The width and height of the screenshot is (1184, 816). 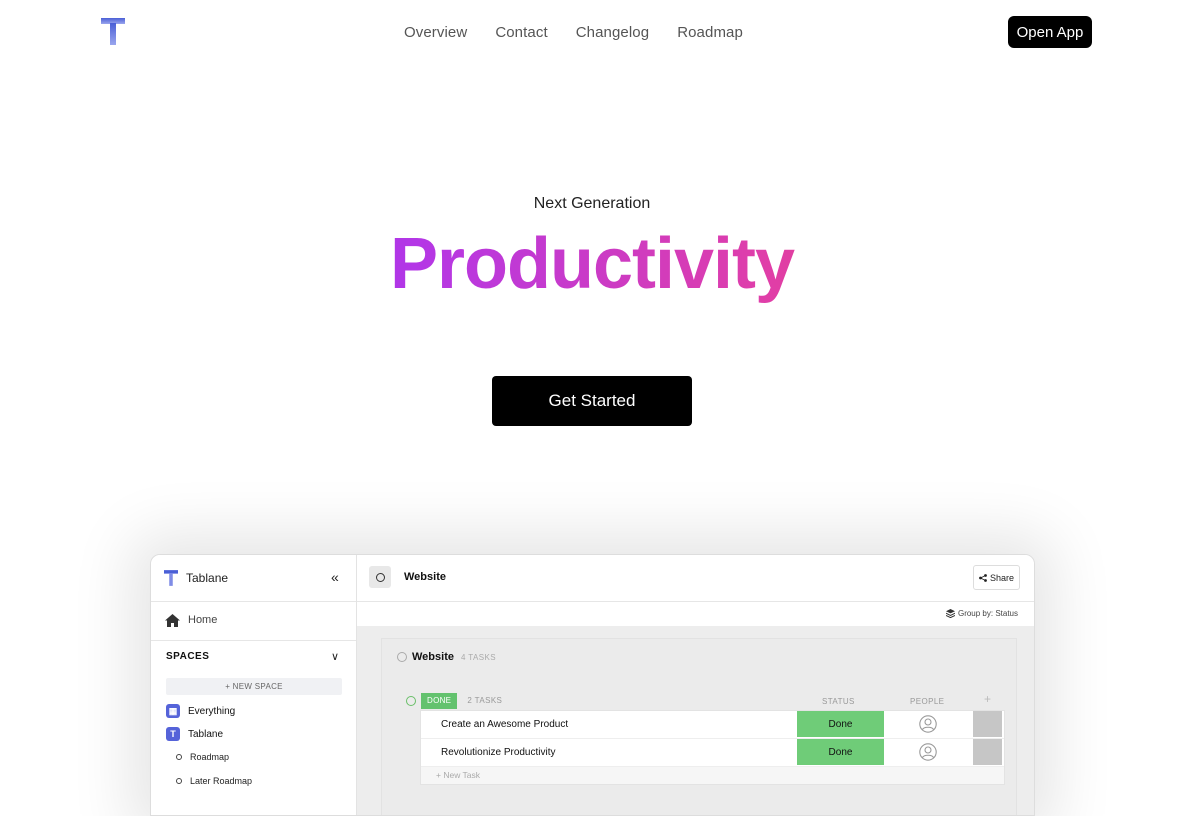 What do you see at coordinates (212, 711) in the screenshot?
I see `sidebar-item-label: Everything` at bounding box center [212, 711].